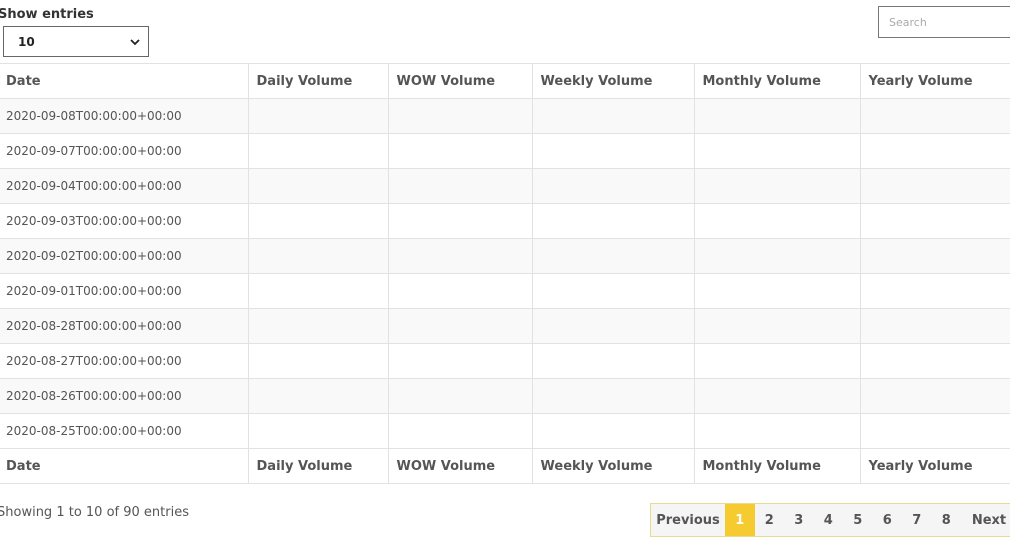  I want to click on table-row: 2020-08-27T00:00:00+00:00, so click(505, 361).